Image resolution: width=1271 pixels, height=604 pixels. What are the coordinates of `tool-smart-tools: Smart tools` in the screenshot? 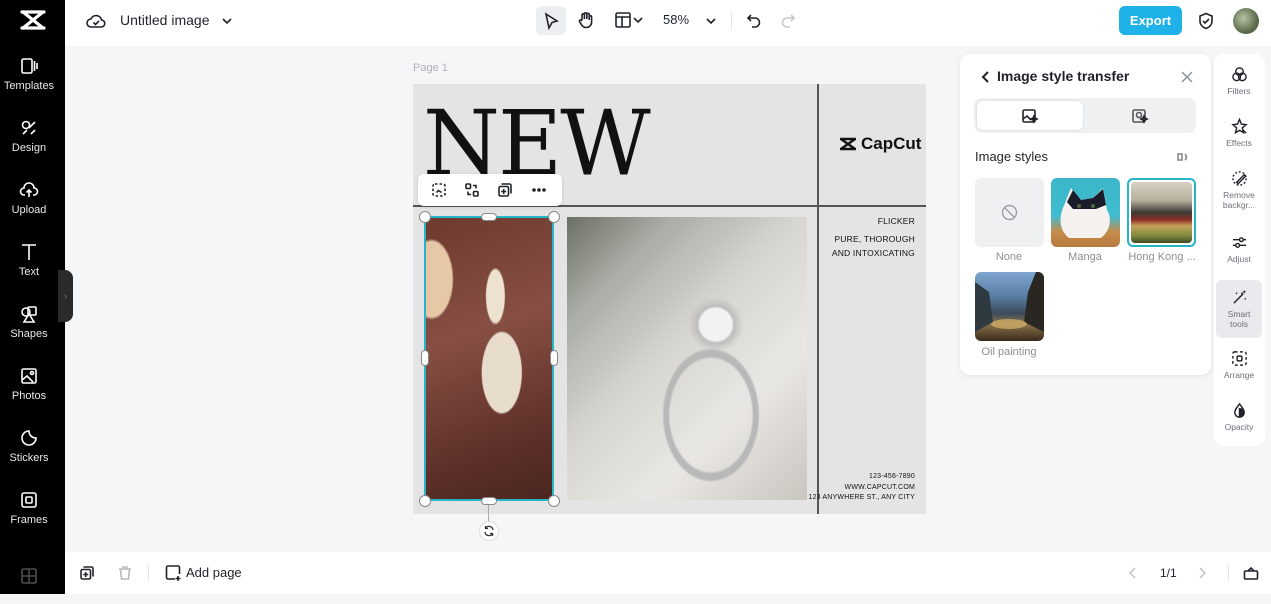 It's located at (1239, 309).